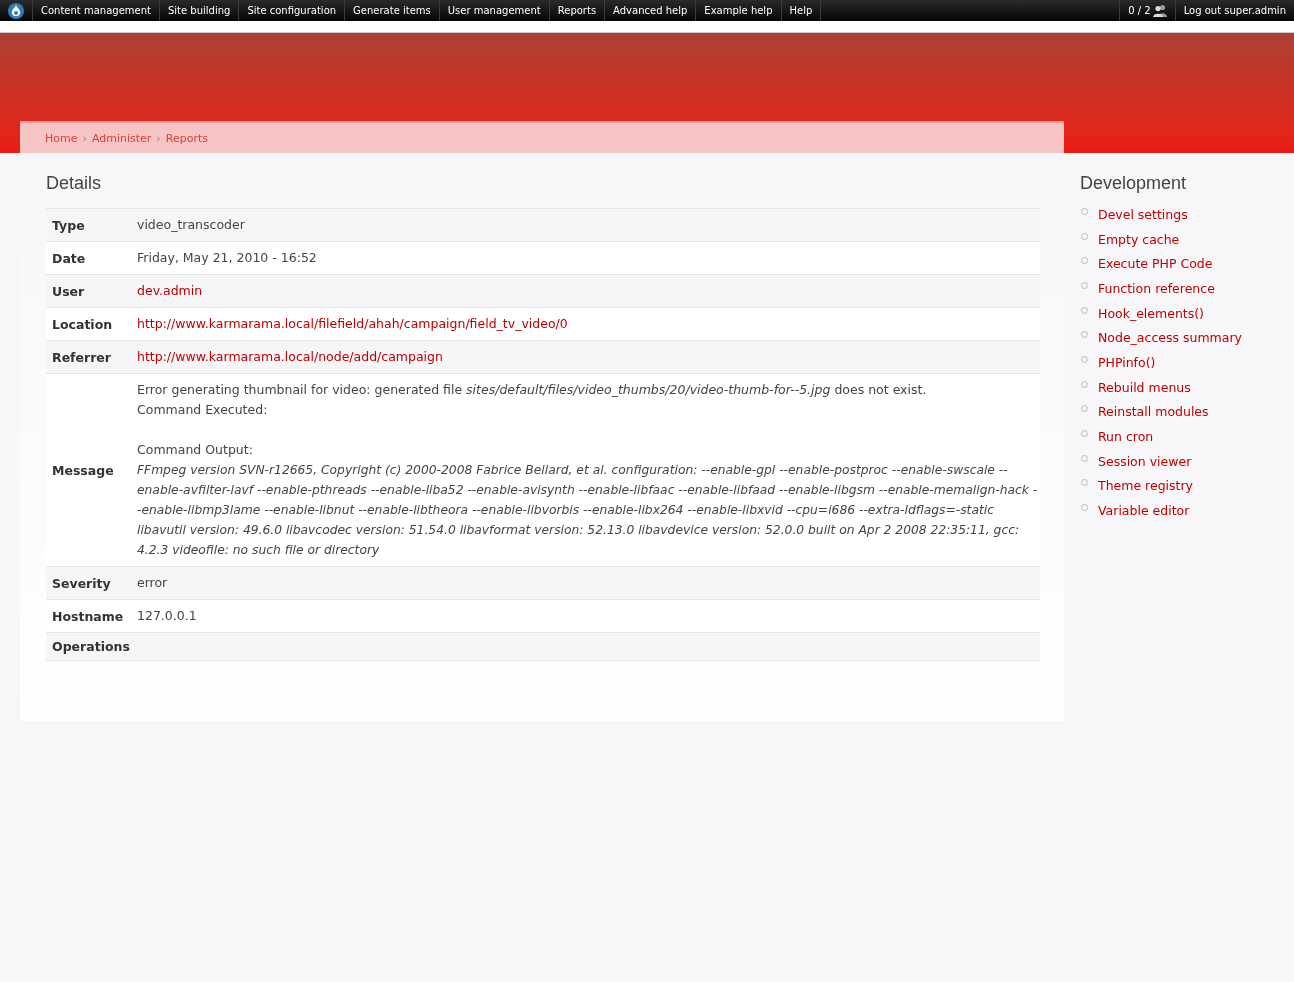 The image size is (1294, 982). I want to click on message-text: Command Executed:, so click(203, 410).